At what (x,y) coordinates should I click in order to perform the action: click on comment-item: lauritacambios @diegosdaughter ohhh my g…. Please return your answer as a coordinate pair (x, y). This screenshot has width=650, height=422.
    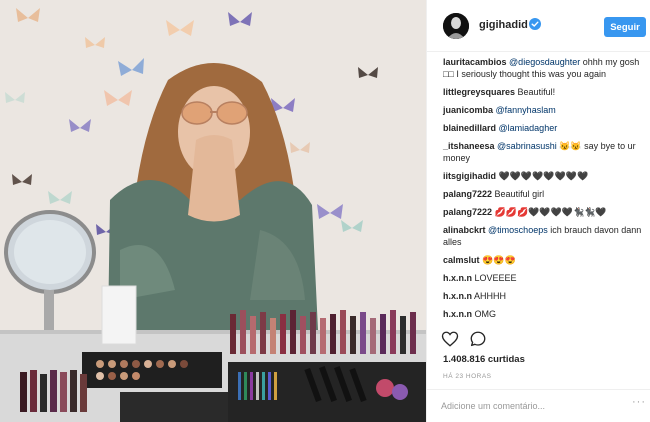
    Looking at the image, I should click on (543, 68).